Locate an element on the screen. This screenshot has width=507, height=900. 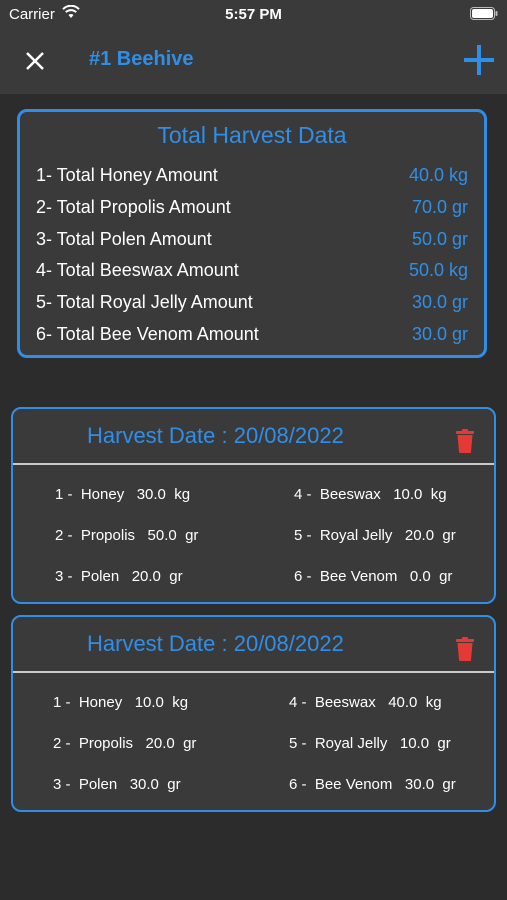
harvest-item: 6 - Bee Venom 30.0 gr is located at coordinates (372, 784).